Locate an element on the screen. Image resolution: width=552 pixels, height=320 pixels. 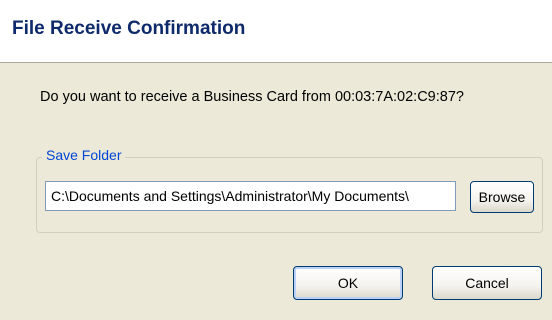
save-folder-path-input is located at coordinates (250, 196).